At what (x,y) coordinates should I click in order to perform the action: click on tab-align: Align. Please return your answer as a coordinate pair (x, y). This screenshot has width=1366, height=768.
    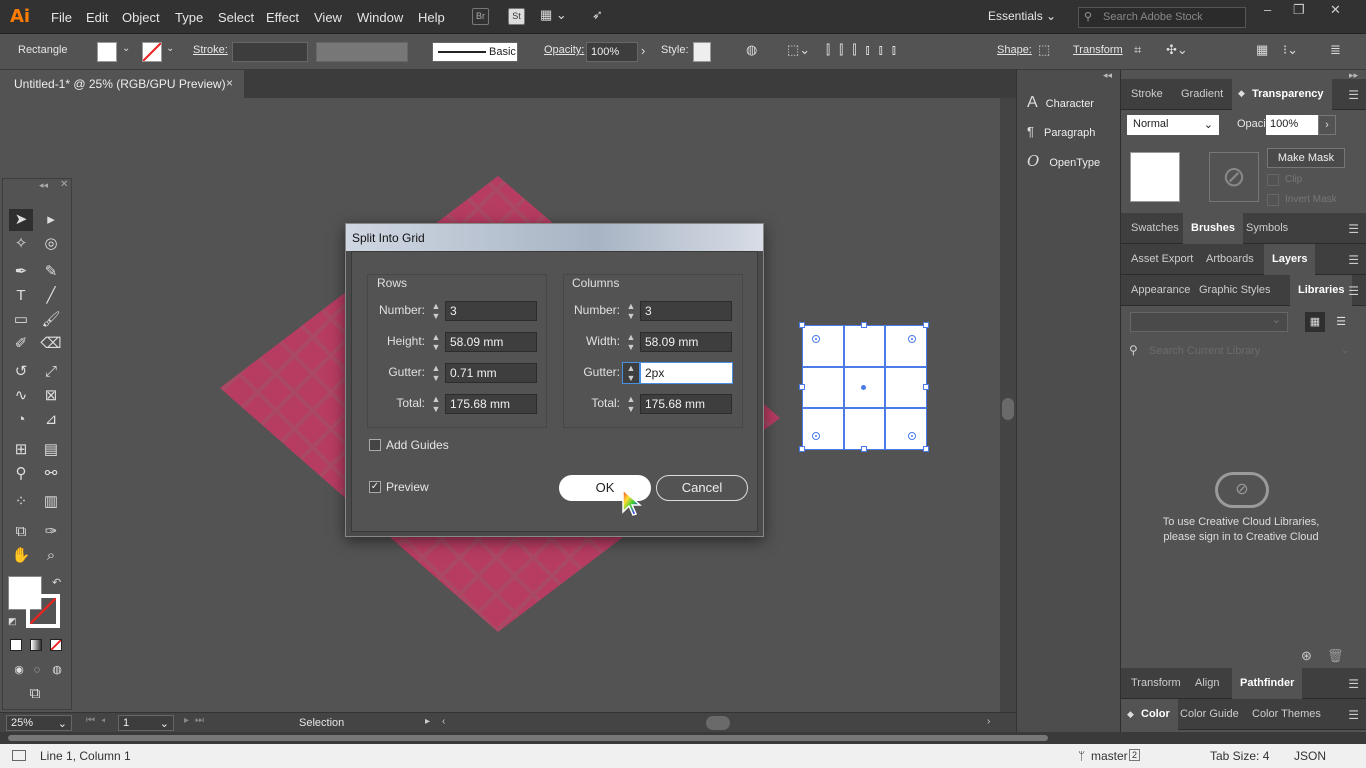
    Looking at the image, I should click on (1207, 683).